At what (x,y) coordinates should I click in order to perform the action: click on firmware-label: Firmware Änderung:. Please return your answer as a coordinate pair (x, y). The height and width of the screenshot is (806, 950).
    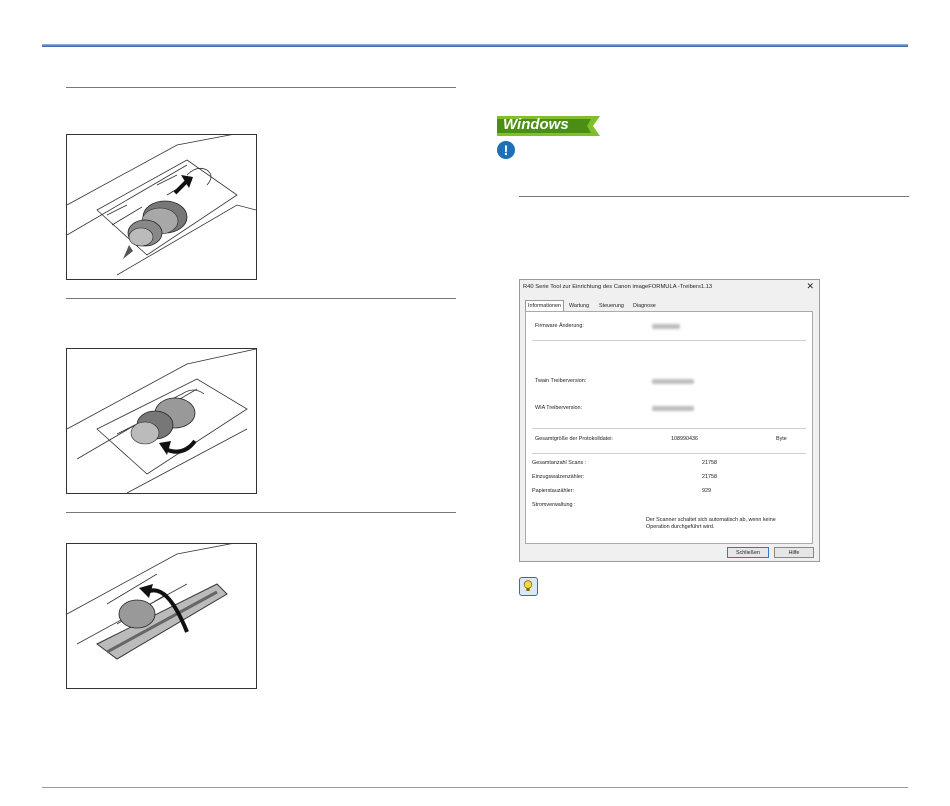
    Looking at the image, I should click on (559, 326).